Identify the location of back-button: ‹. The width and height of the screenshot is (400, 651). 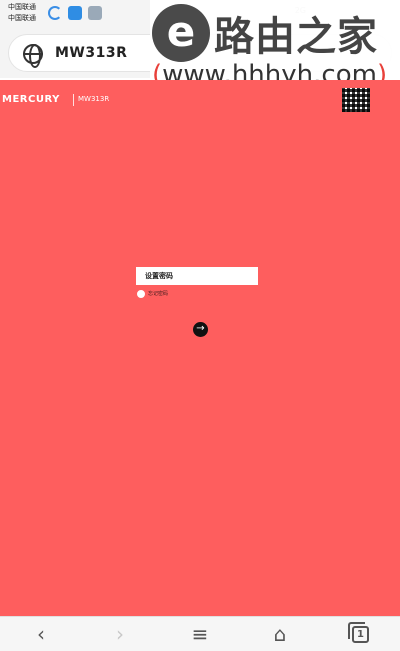
(41, 635).